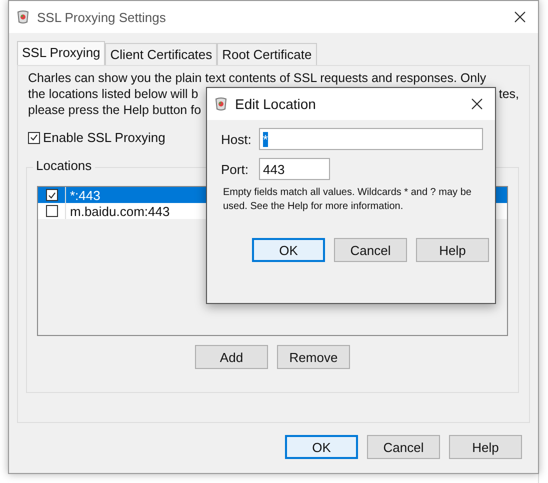 The image size is (548, 483). Describe the element at coordinates (508, 94) in the screenshot. I see `description-text: tes,` at that location.